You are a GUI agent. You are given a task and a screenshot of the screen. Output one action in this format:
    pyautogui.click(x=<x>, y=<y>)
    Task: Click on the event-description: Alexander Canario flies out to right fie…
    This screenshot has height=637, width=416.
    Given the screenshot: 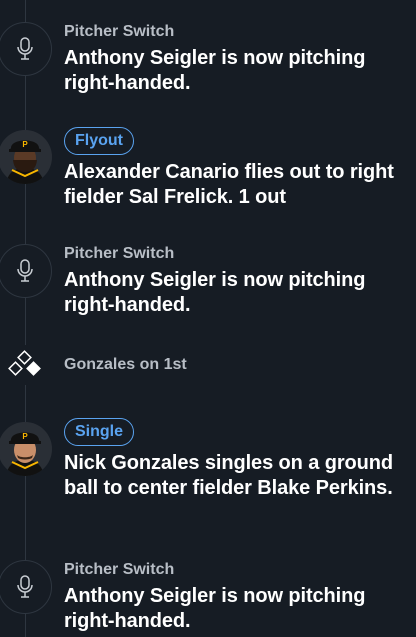 What is the action you would take?
    pyautogui.click(x=236, y=185)
    